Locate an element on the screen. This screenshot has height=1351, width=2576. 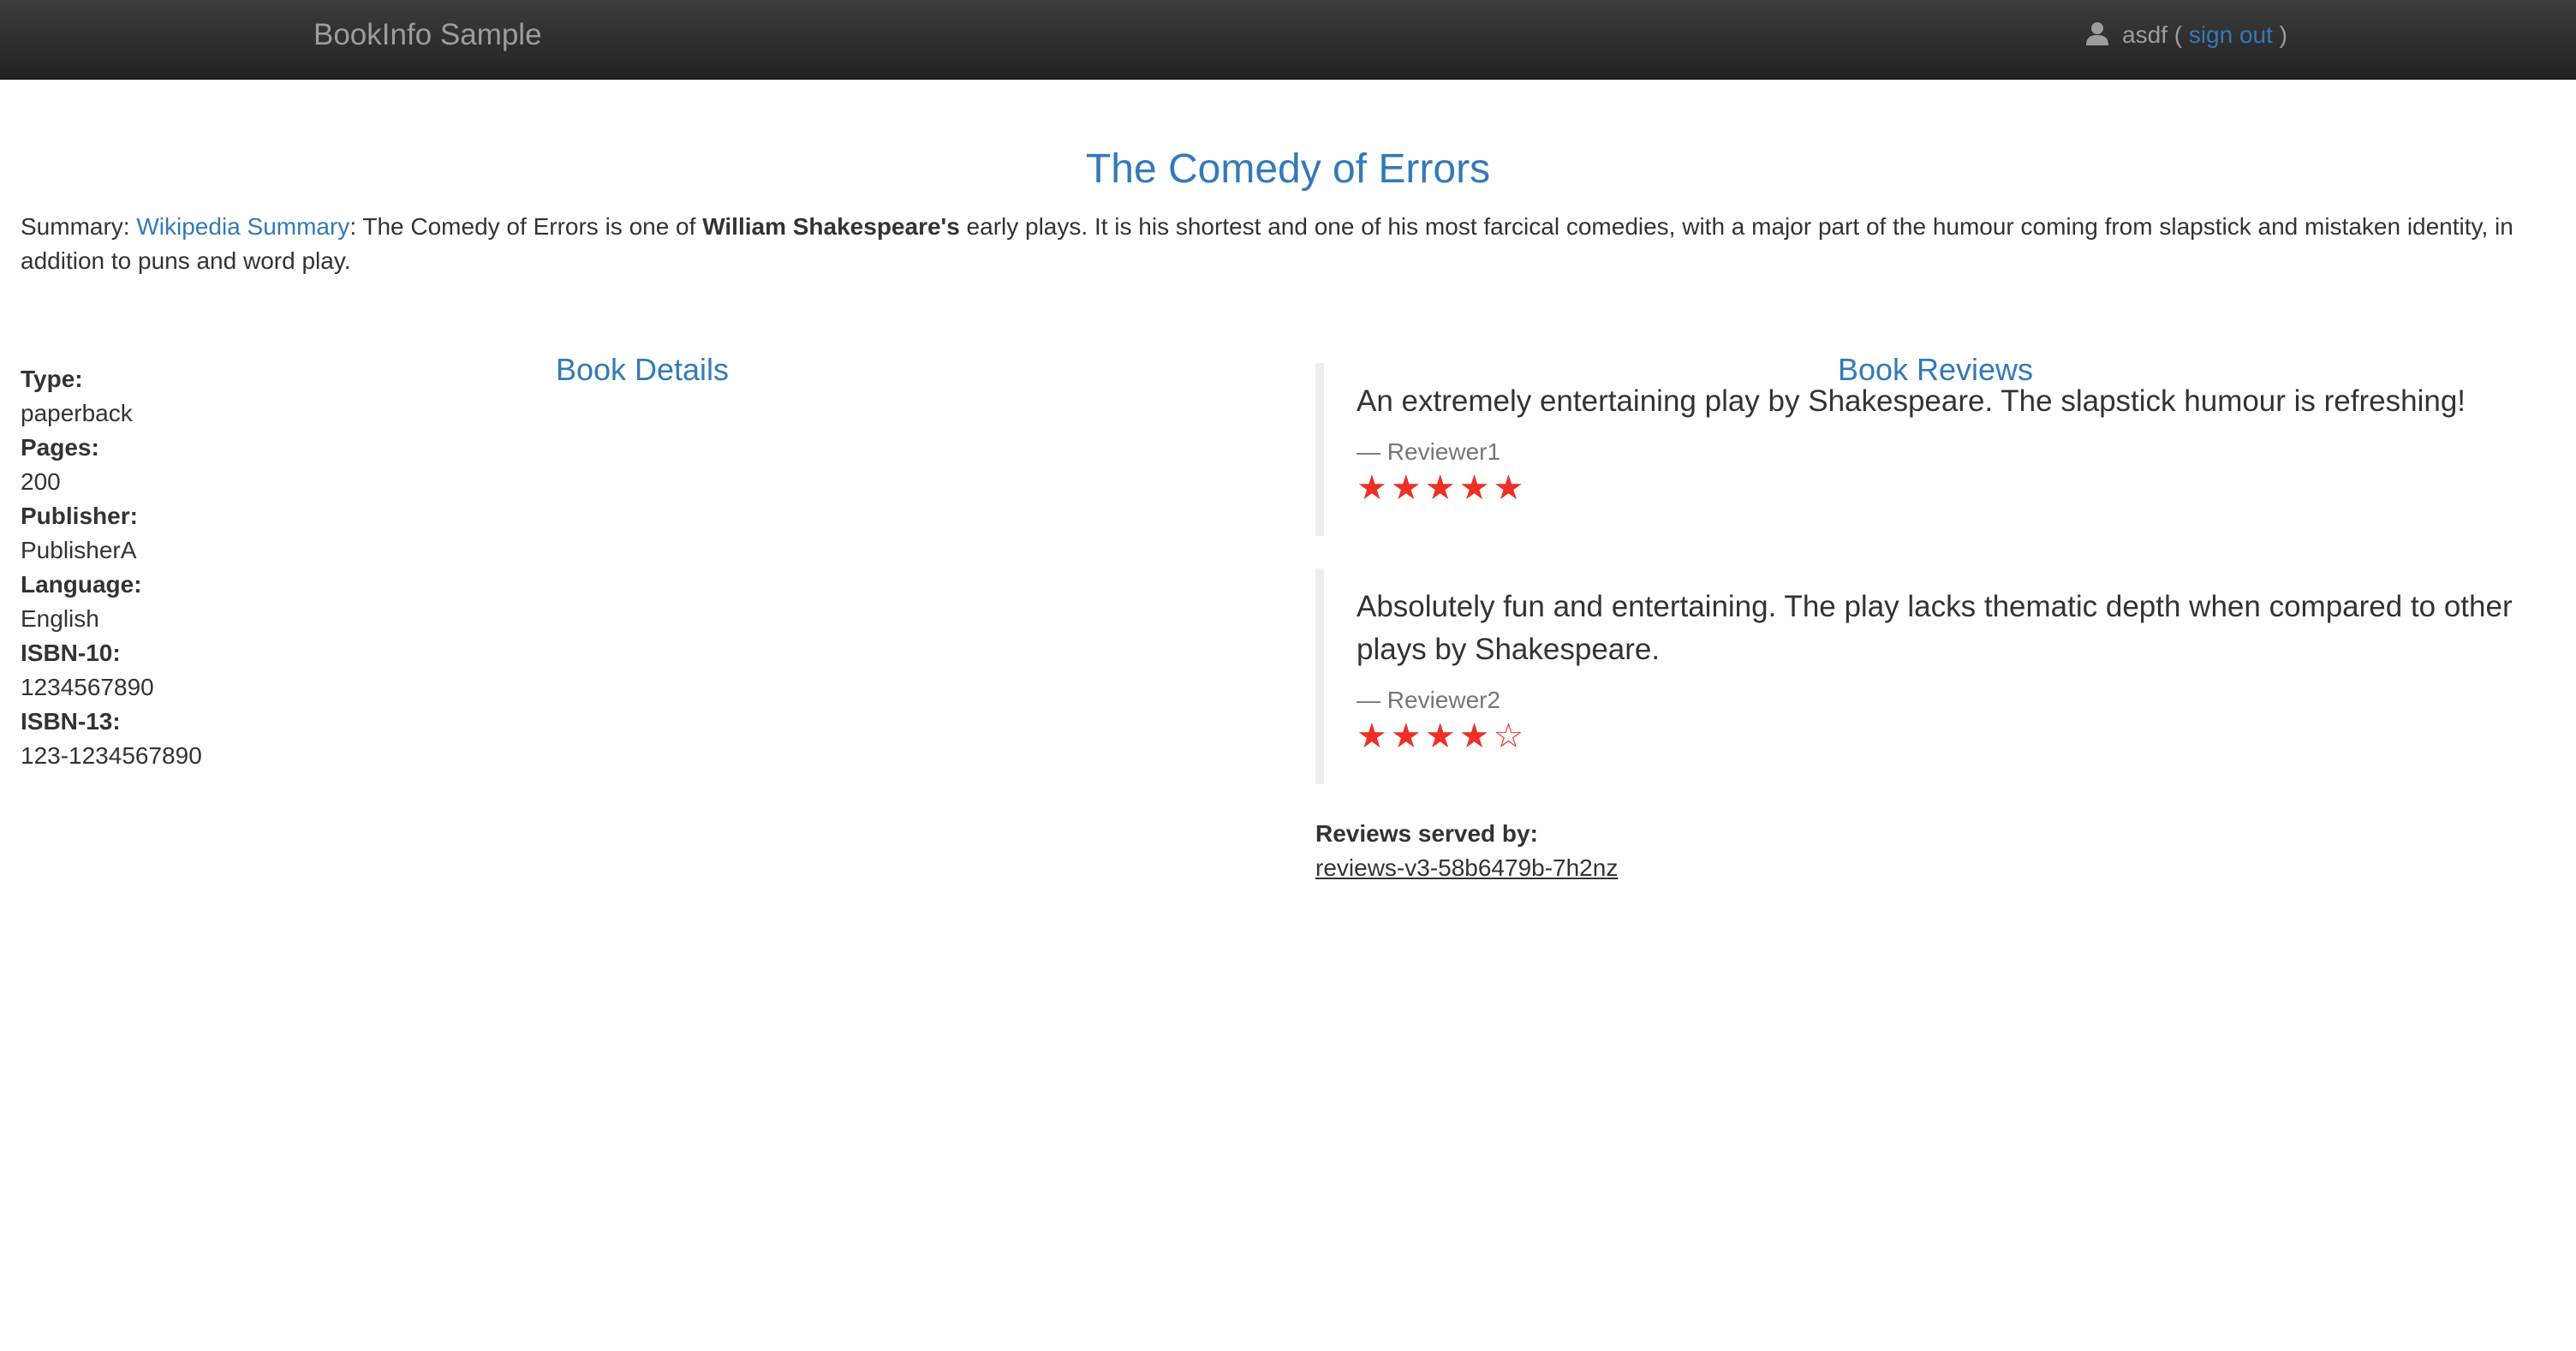
reviewer-name: — Reviewer2 is located at coordinates (1429, 700).